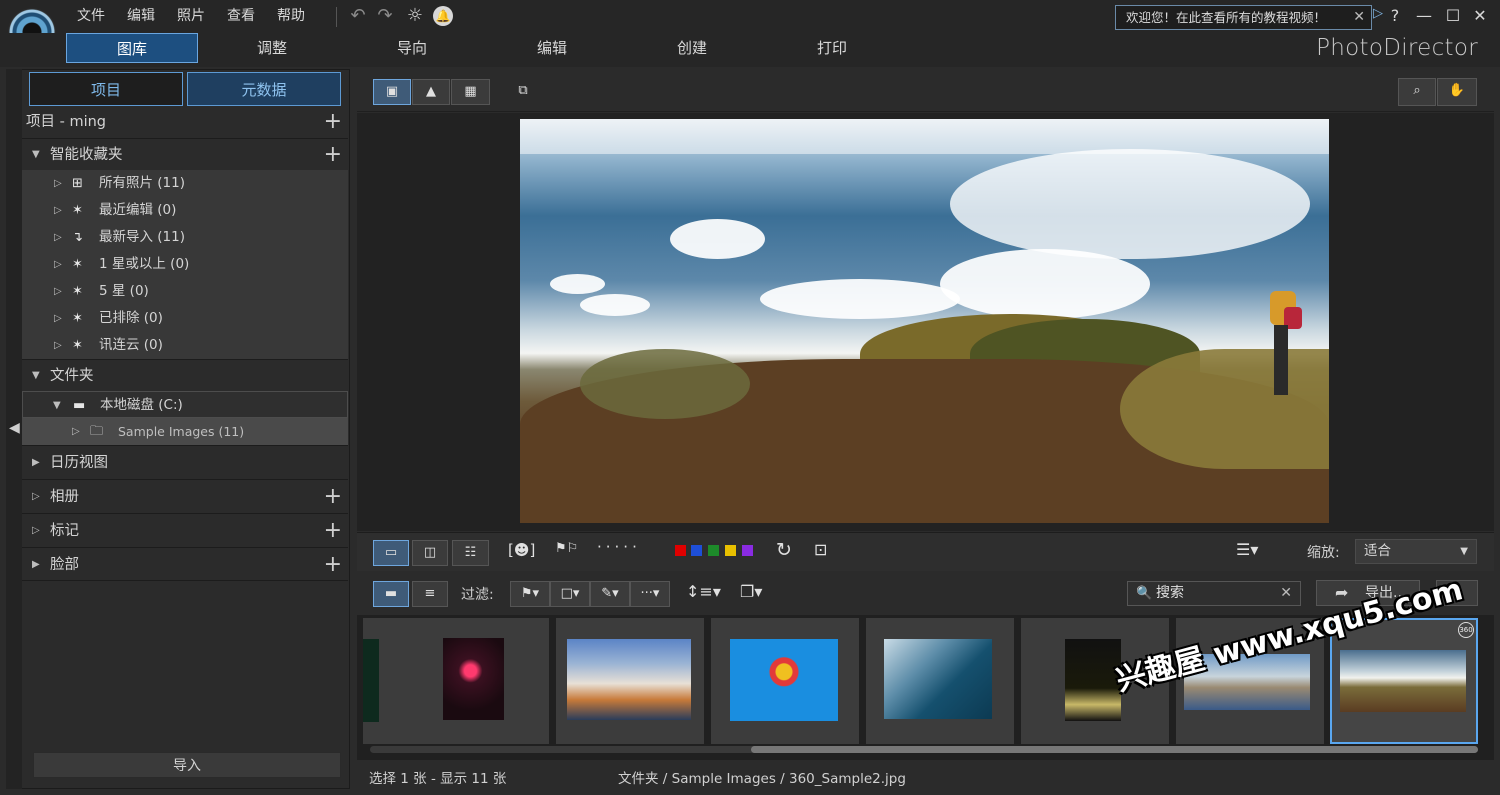 This screenshot has width=1500, height=795. What do you see at coordinates (185, 291) in the screenshot?
I see `list-item: ▷ ✶ 5 星 (0)` at bounding box center [185, 291].